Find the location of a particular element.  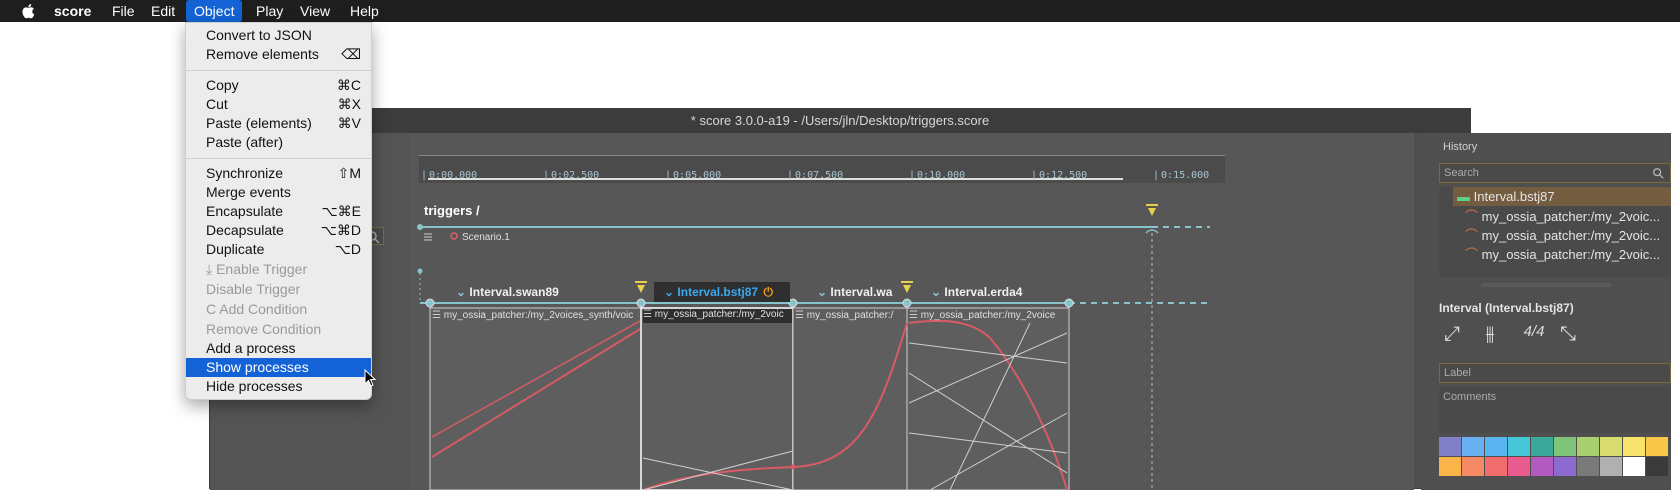

interval-name: Interval.erda4 is located at coordinates (983, 292).